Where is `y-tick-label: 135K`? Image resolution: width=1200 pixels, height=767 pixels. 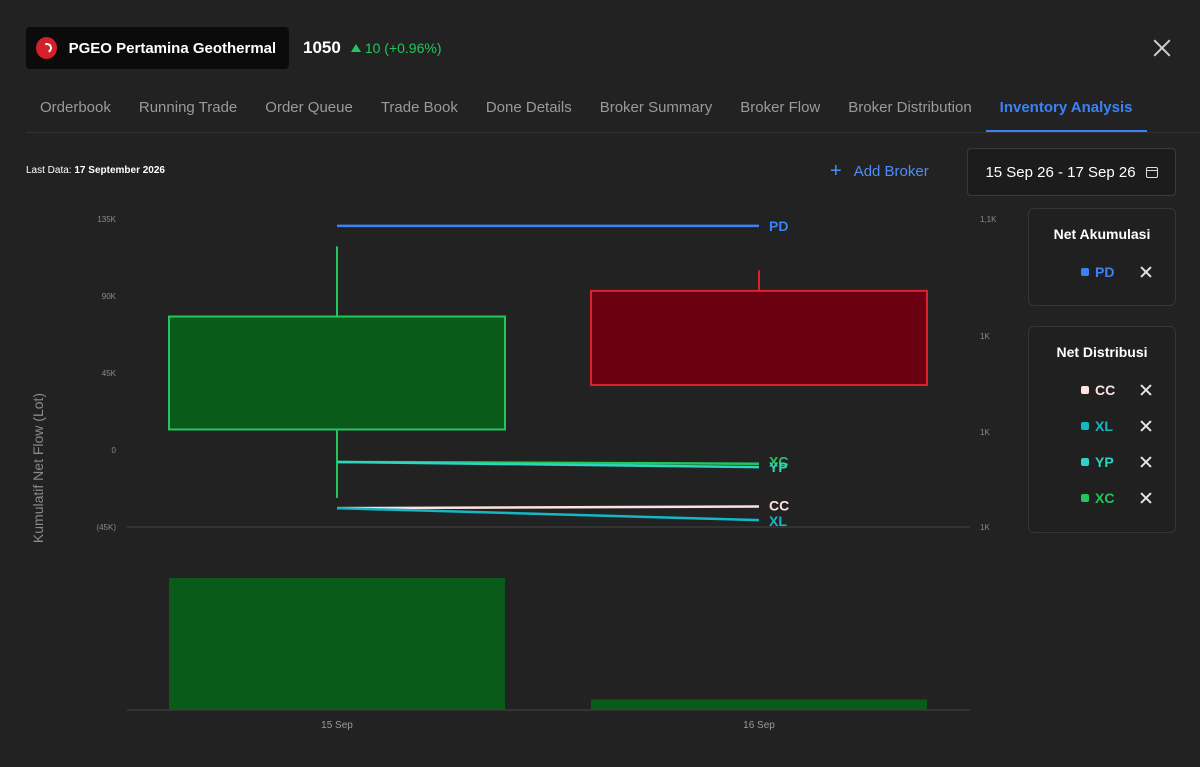 y-tick-label: 135K is located at coordinates (106, 219).